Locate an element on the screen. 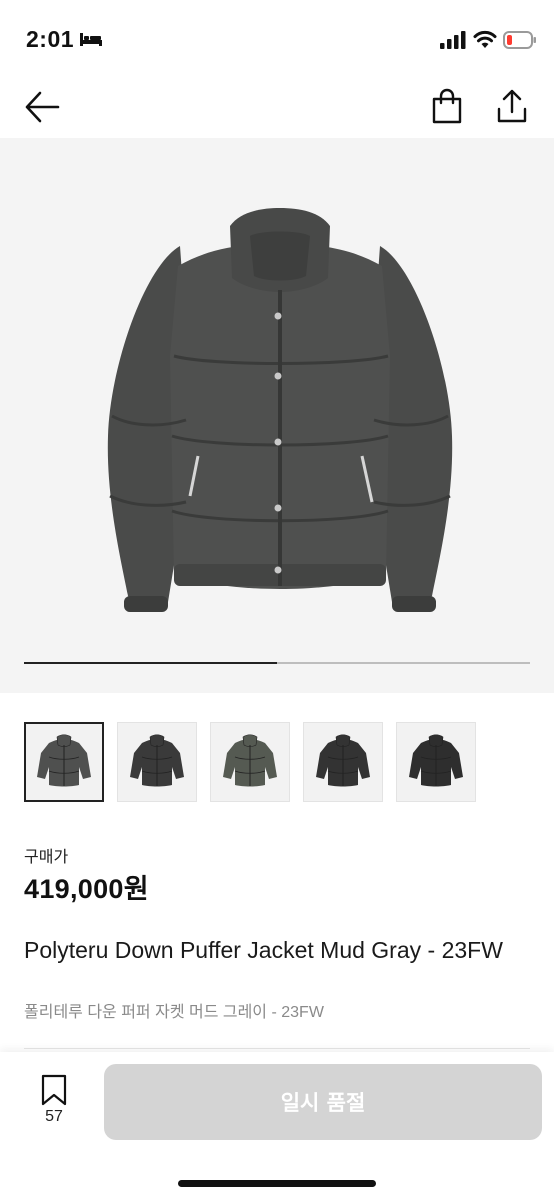 The width and height of the screenshot is (554, 1200). bookmark-icon is located at coordinates (54, 1090).